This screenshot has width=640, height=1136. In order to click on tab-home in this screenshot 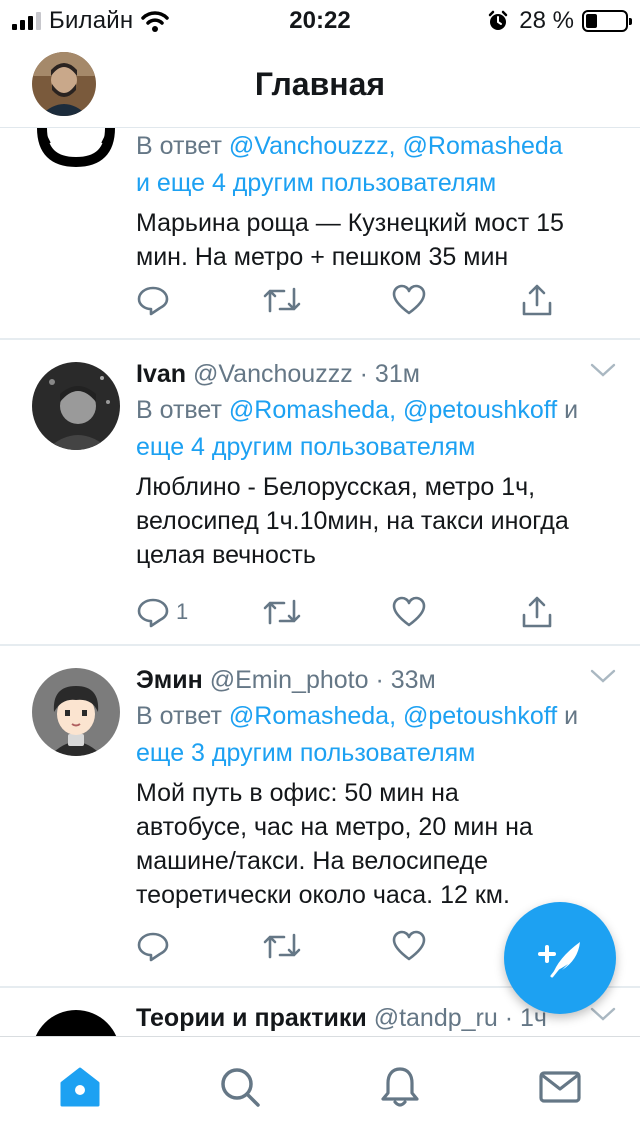, I will do `click(80, 1087)`.